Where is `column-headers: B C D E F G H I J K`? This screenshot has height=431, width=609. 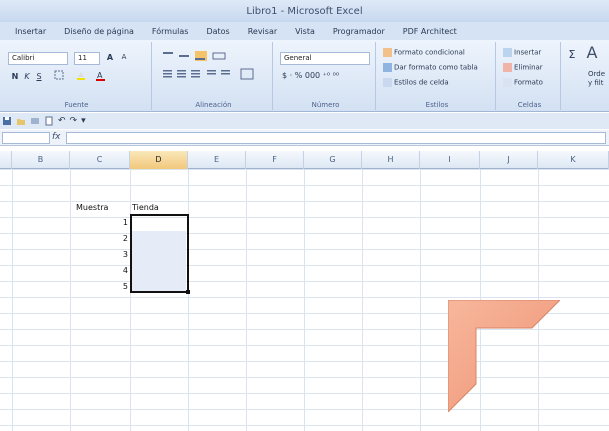
column-headers: B C D E F G H I J K is located at coordinates (304, 160).